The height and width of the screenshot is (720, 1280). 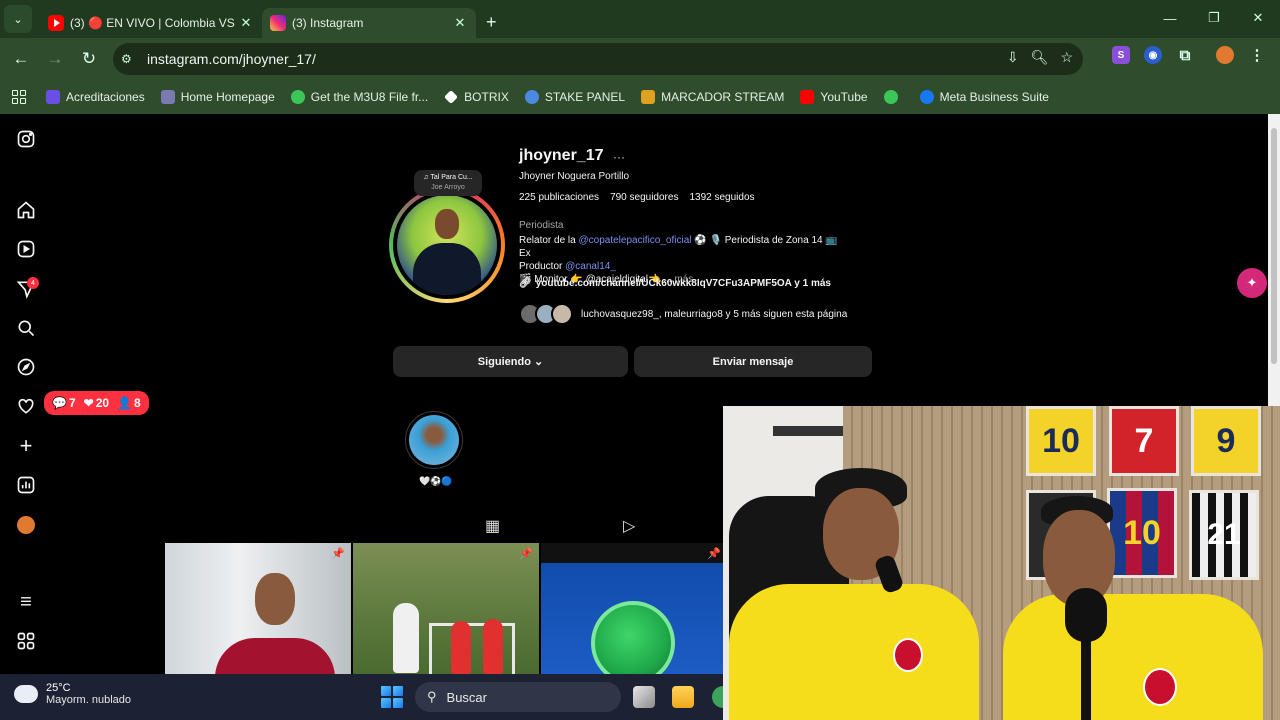 What do you see at coordinates (1013, 57) in the screenshot?
I see `install-app-icon: ⇩` at bounding box center [1013, 57].